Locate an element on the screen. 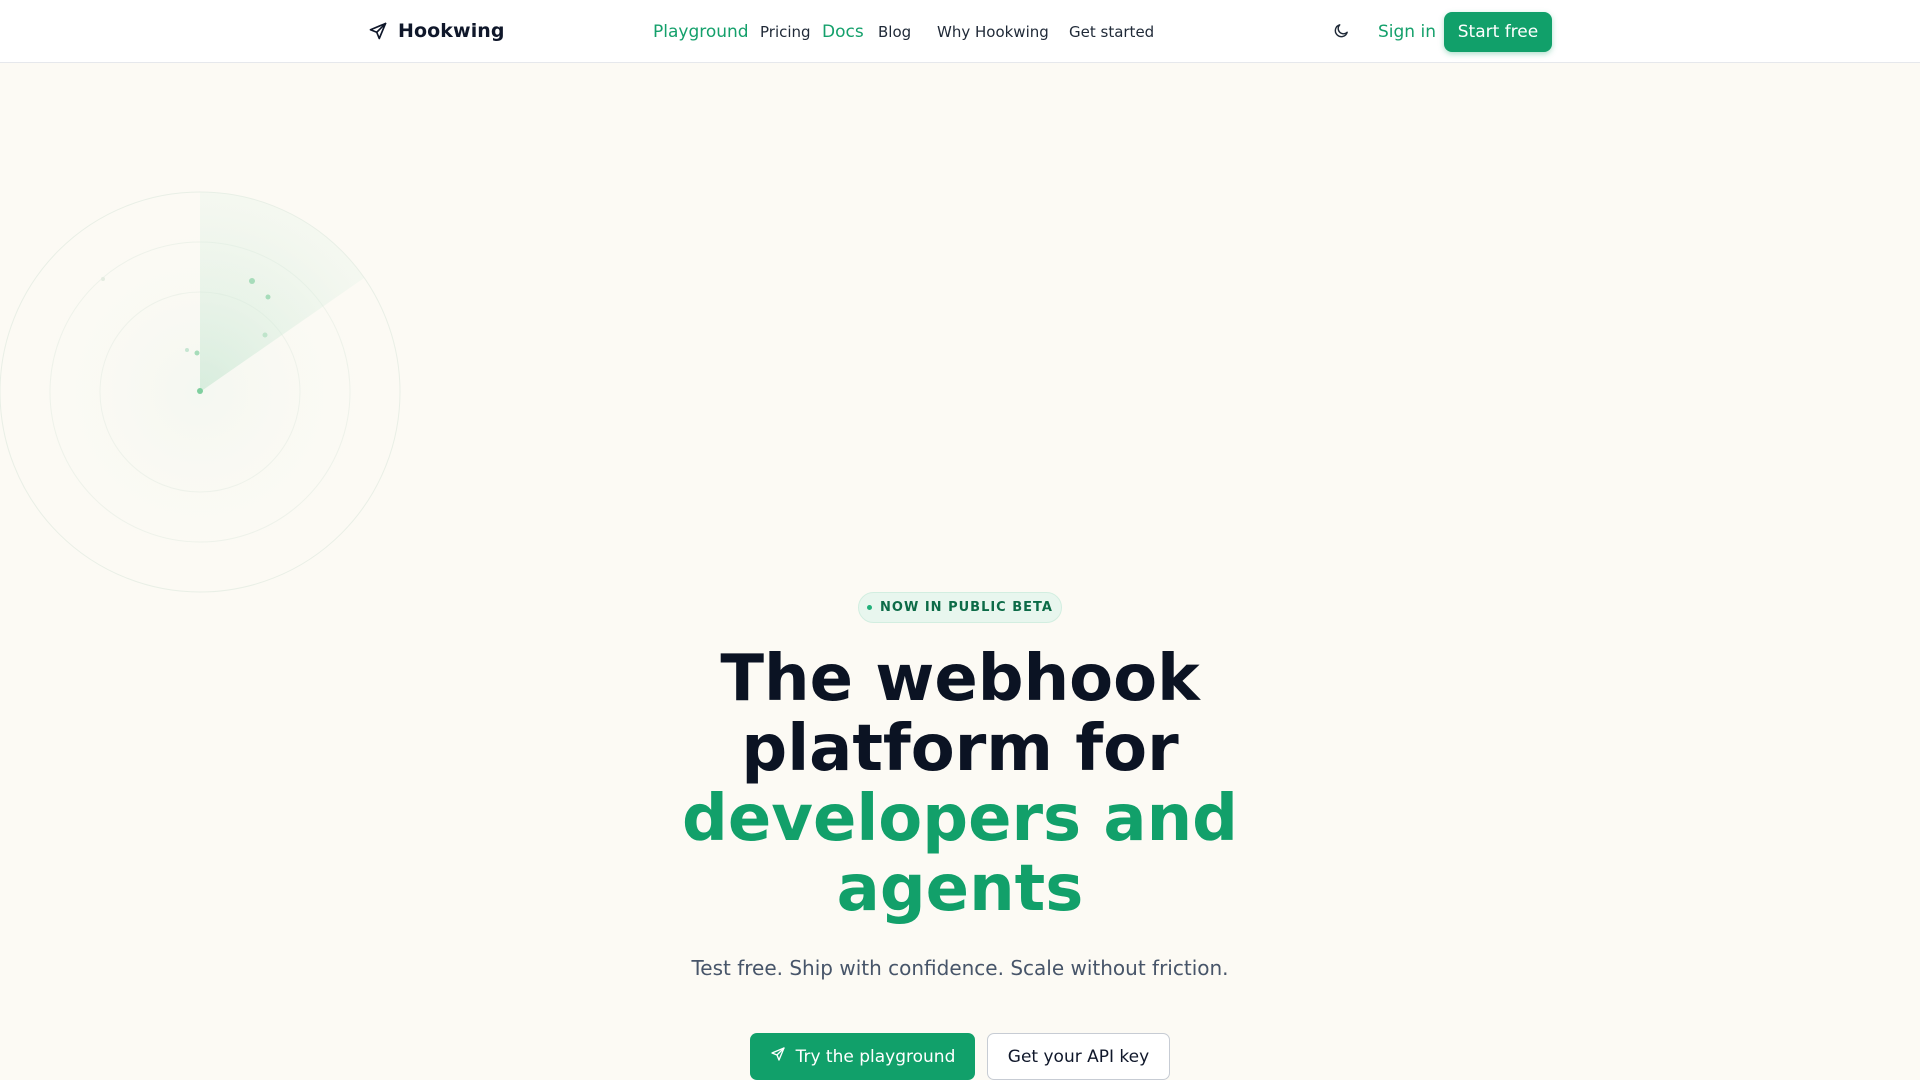  sign-in-link: Sign in is located at coordinates (1407, 31).